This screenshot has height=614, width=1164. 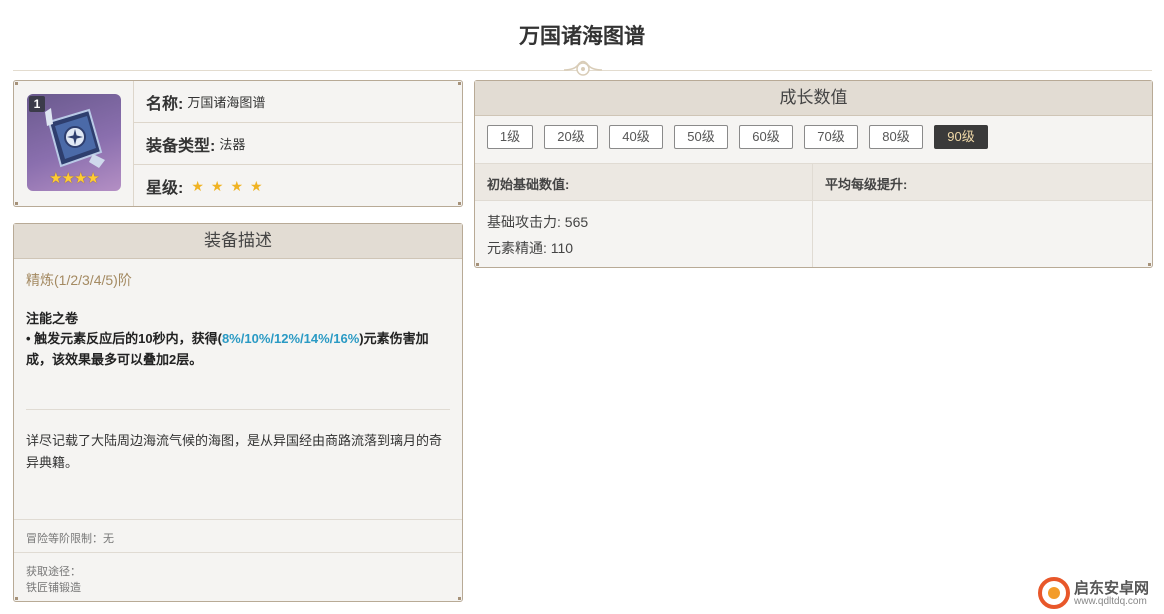 What do you see at coordinates (1110, 601) in the screenshot?
I see `watermark-url: www.qdltdq.com` at bounding box center [1110, 601].